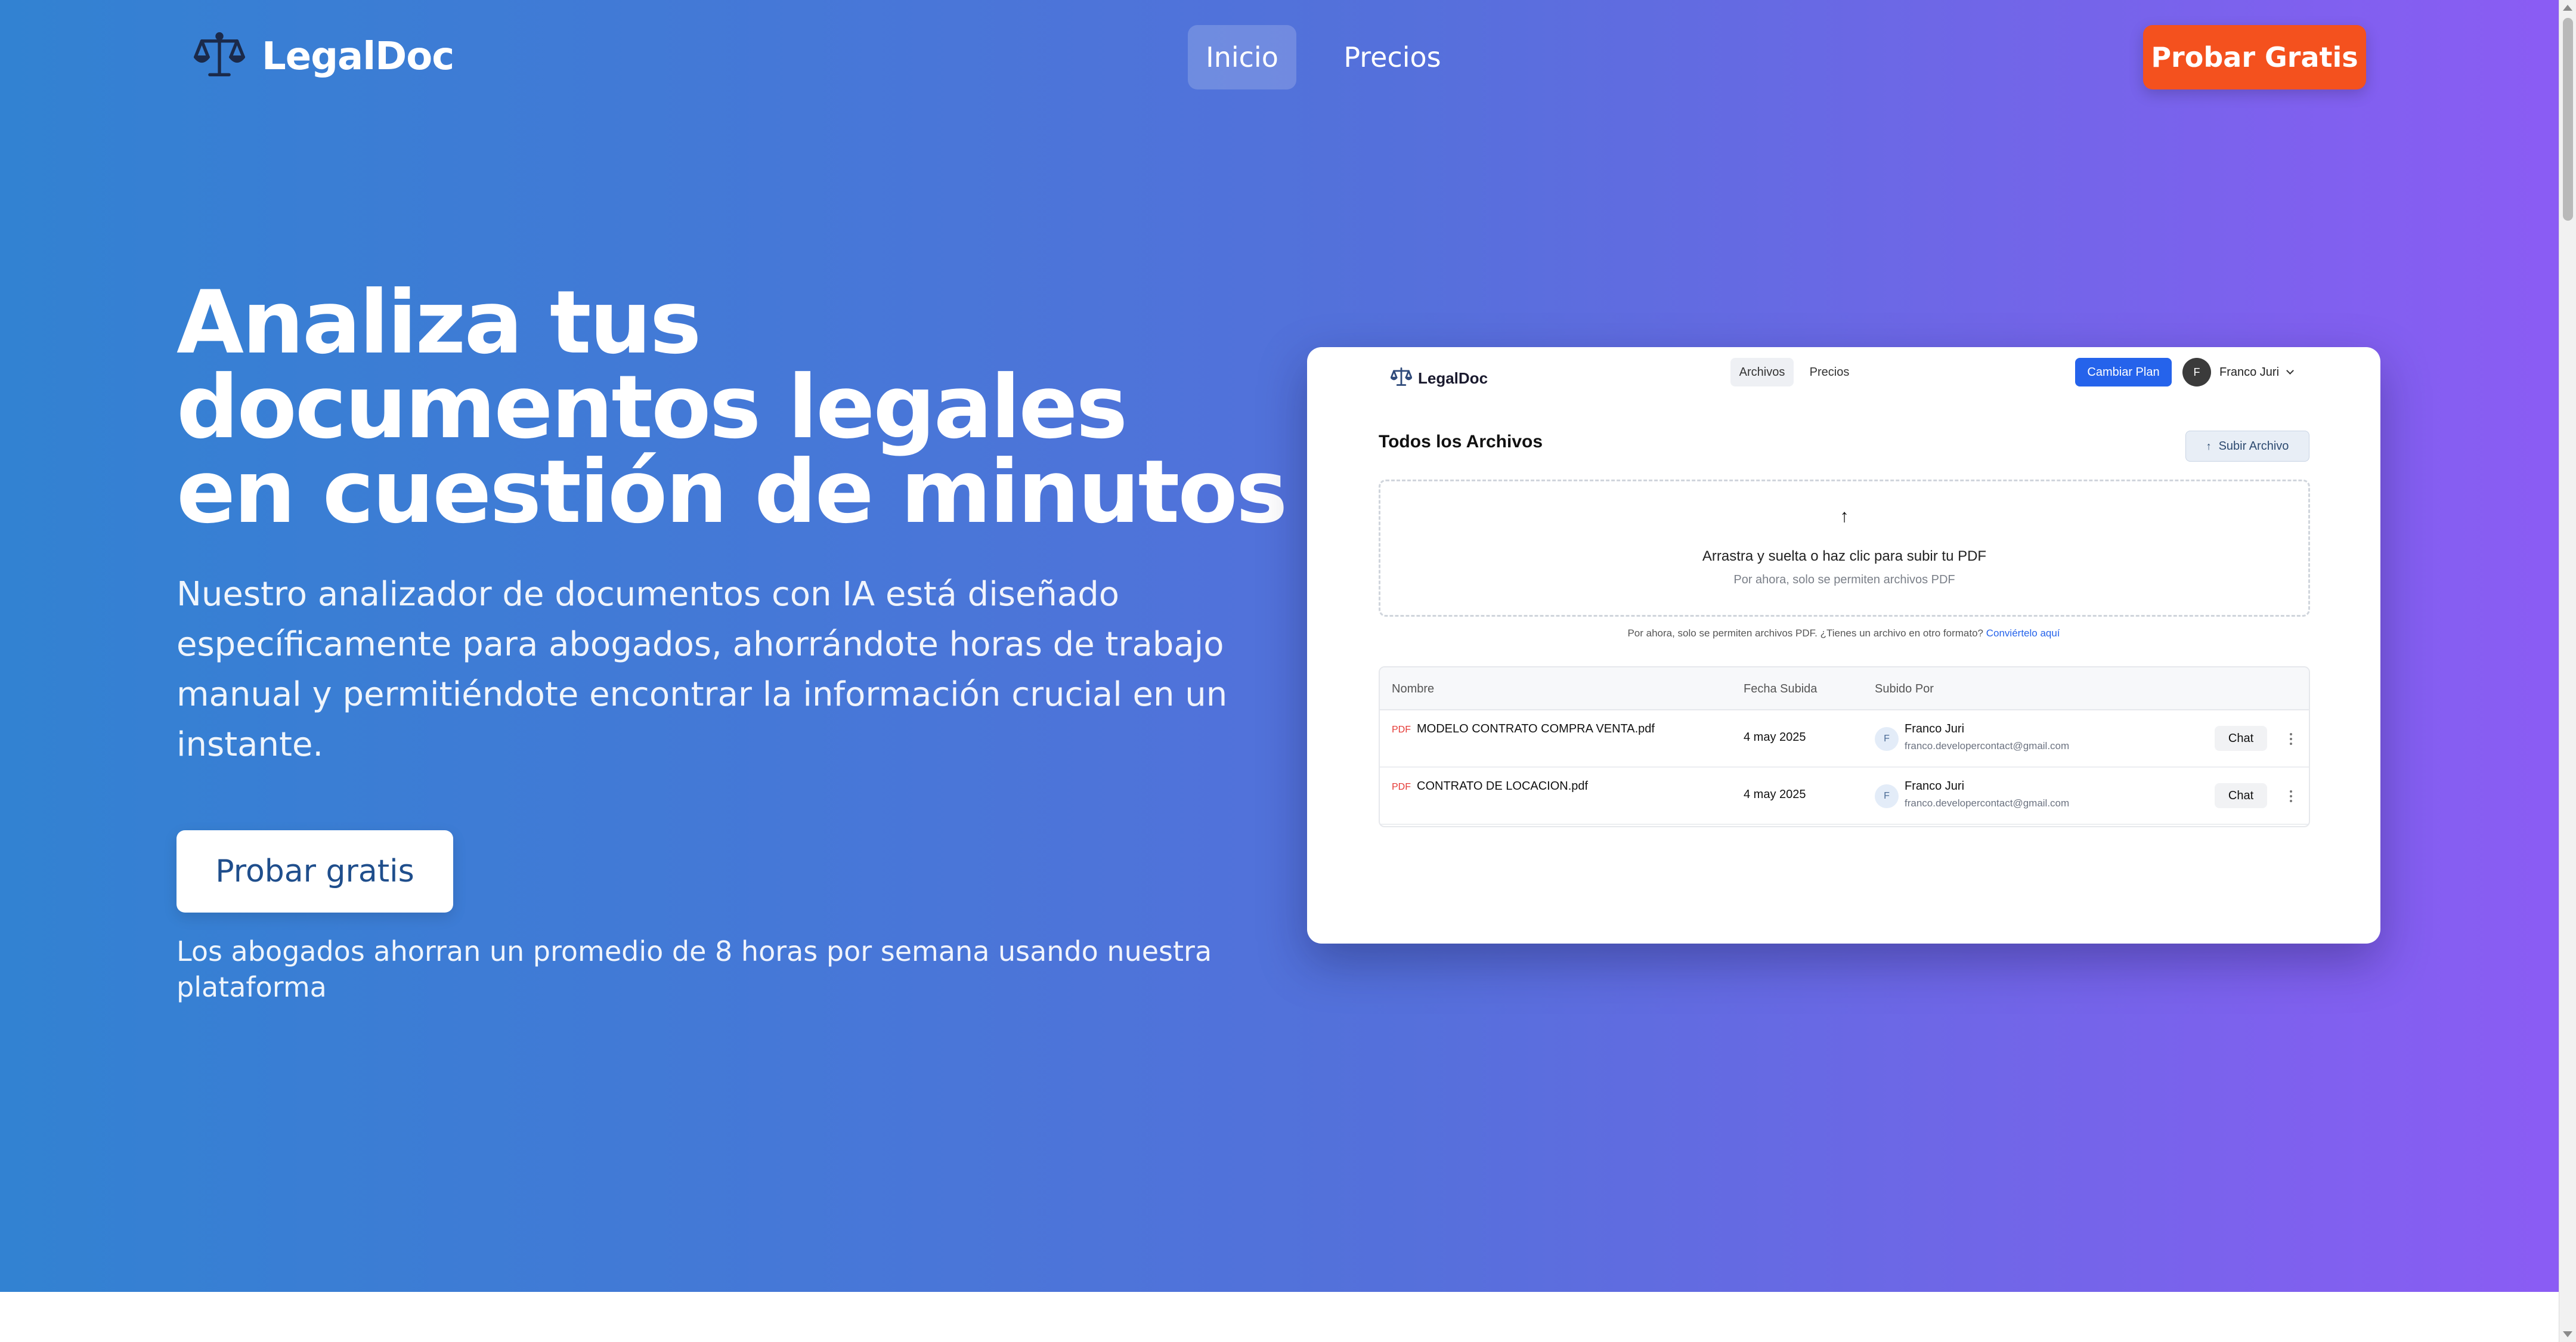  What do you see at coordinates (1536, 729) in the screenshot?
I see `file-name: MODELO CONTRATO COMPRA VENTA.pdf` at bounding box center [1536, 729].